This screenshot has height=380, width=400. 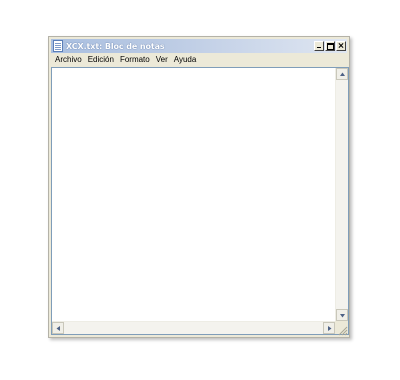 I want to click on horizontal-scrollbar, so click(x=193, y=327).